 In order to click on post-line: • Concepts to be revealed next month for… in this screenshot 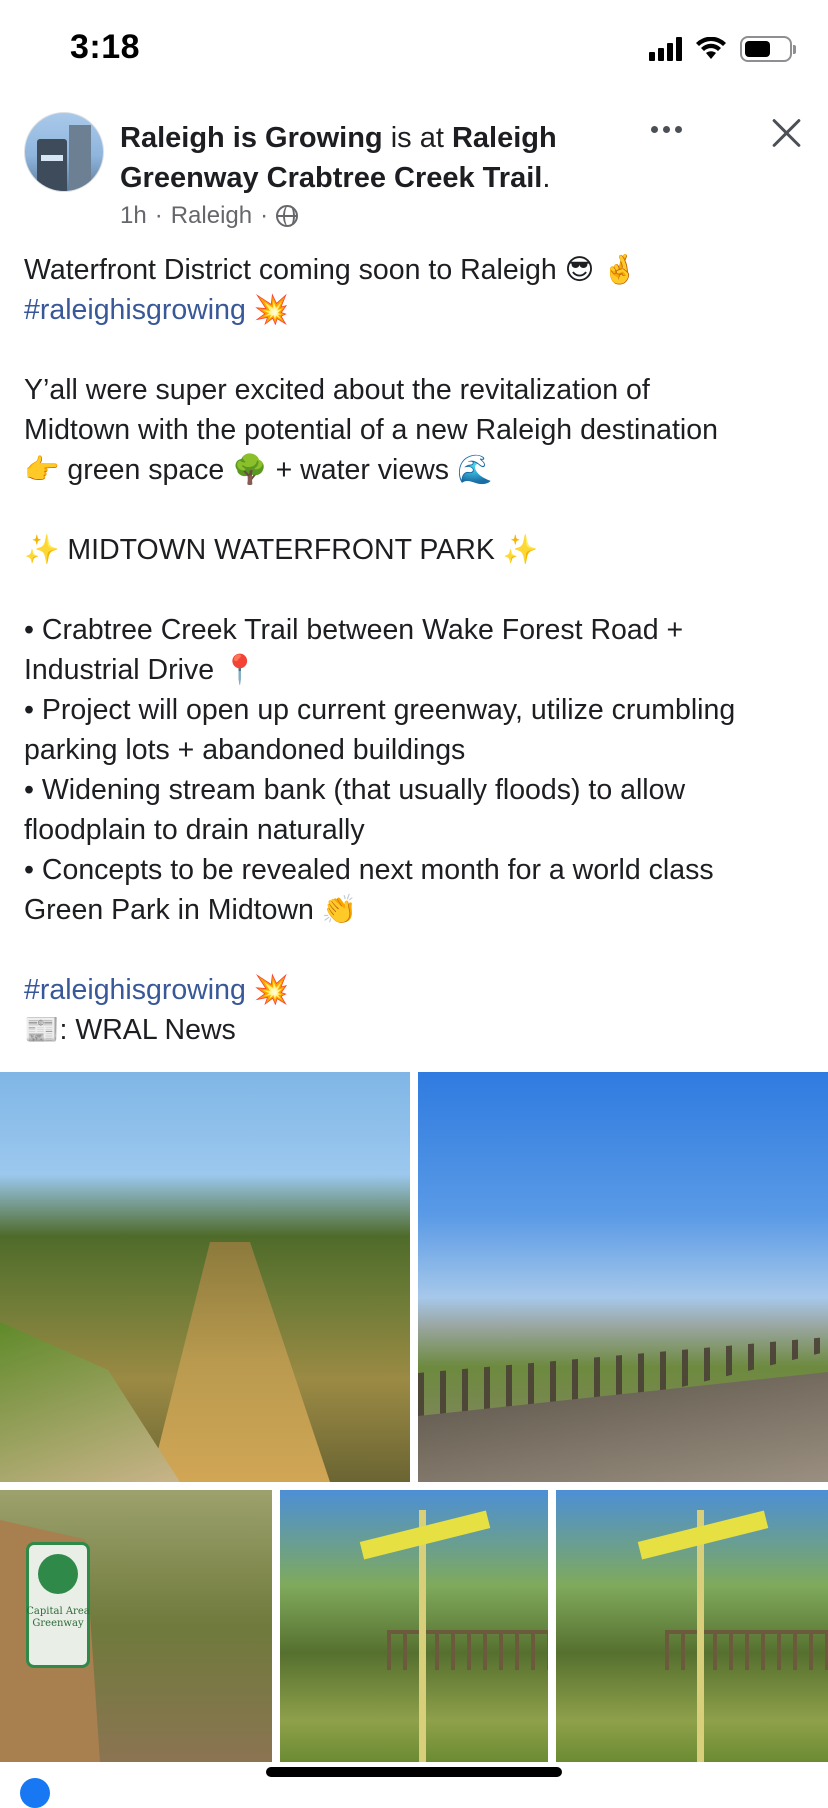, I will do `click(369, 870)`.